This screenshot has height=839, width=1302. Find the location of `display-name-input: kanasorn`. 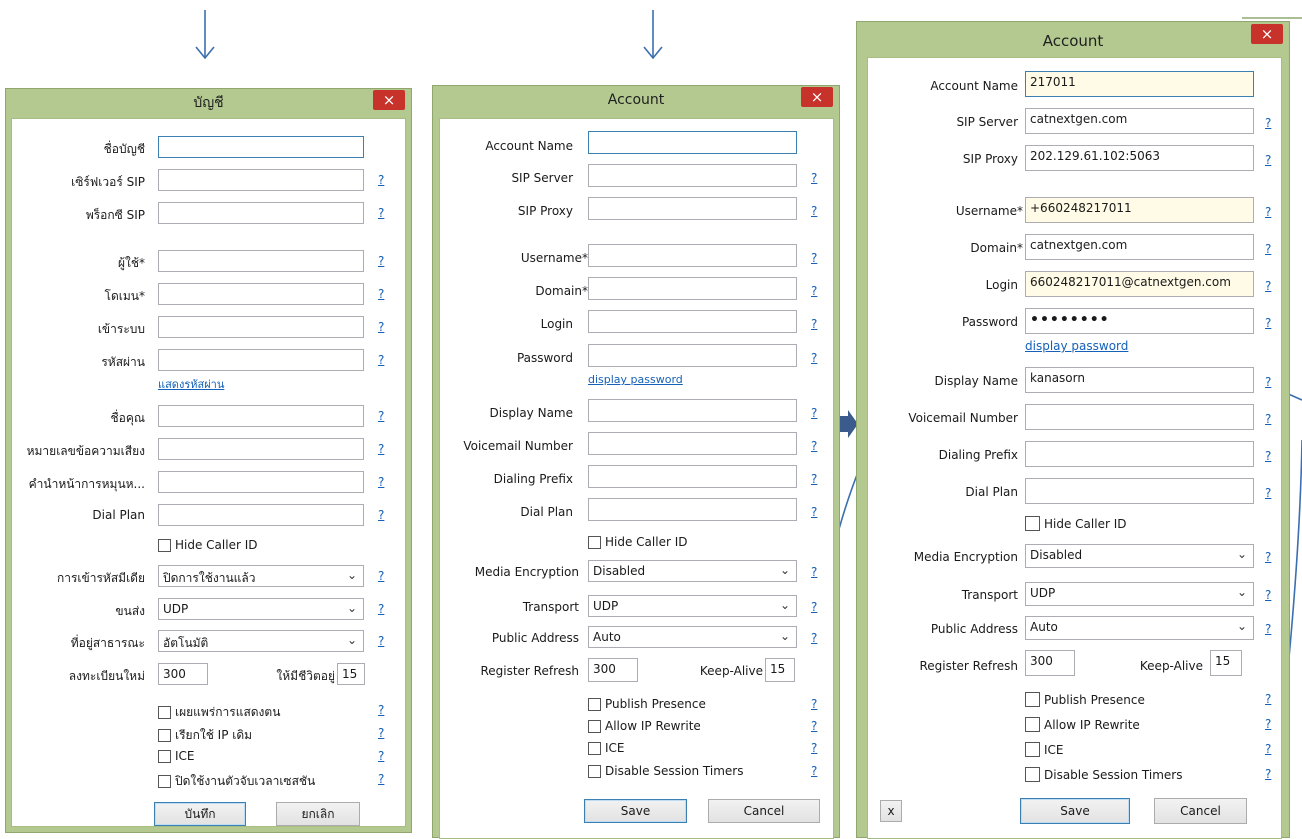

display-name-input: kanasorn is located at coordinates (1139, 380).